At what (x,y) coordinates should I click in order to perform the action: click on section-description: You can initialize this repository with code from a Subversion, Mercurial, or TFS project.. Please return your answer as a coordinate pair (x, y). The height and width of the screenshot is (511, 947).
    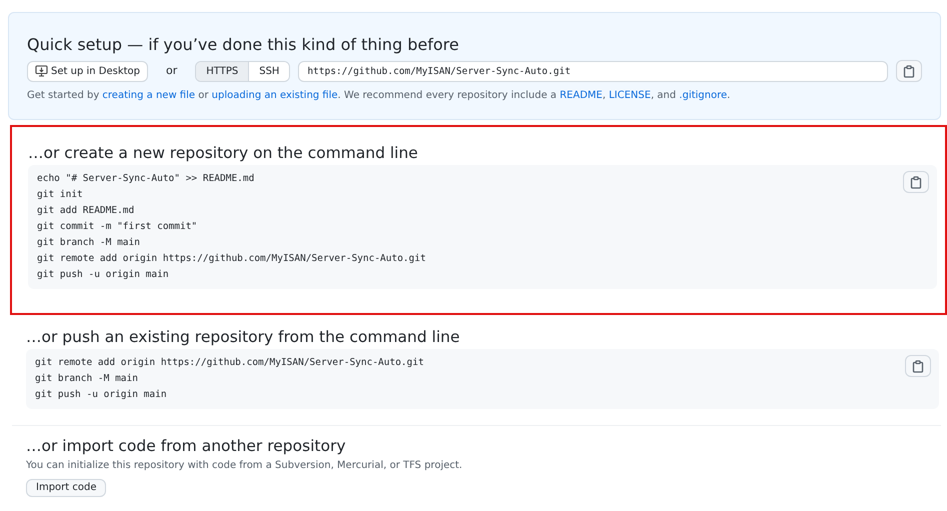
    Looking at the image, I should click on (245, 466).